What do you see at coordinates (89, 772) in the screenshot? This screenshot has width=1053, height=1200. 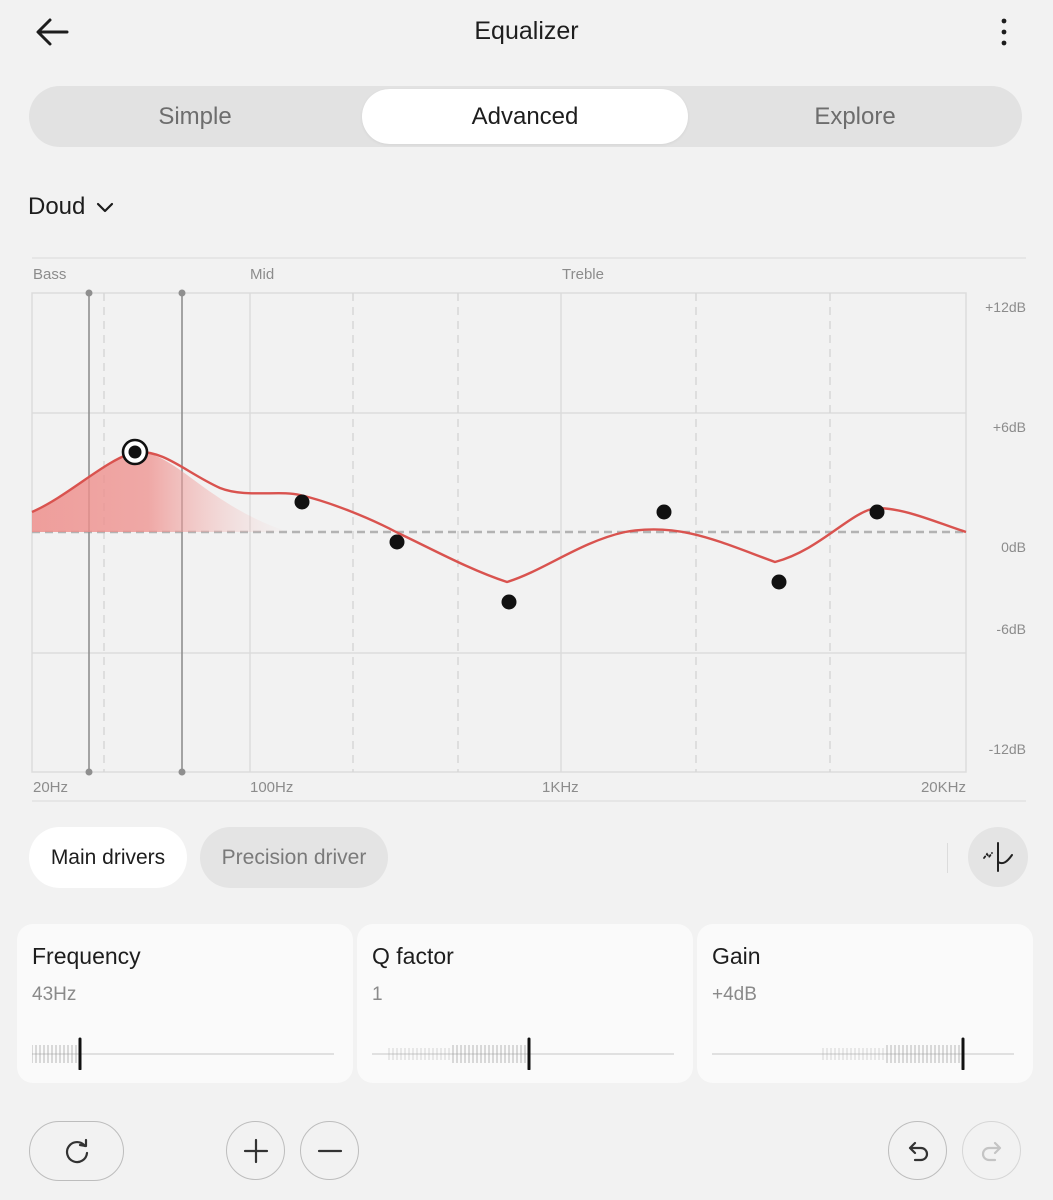 I see `bandwidth-handle-left-bottom` at bounding box center [89, 772].